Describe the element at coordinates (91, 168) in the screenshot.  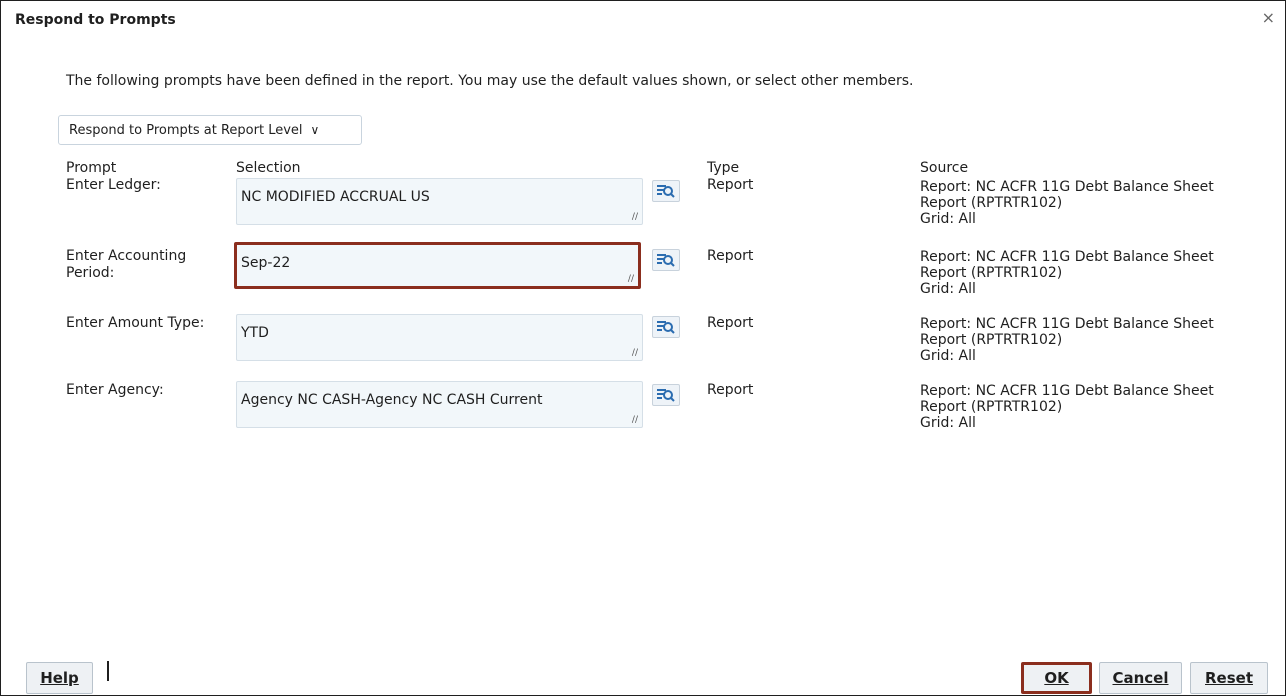
I see `header-prompt: Prompt` at that location.